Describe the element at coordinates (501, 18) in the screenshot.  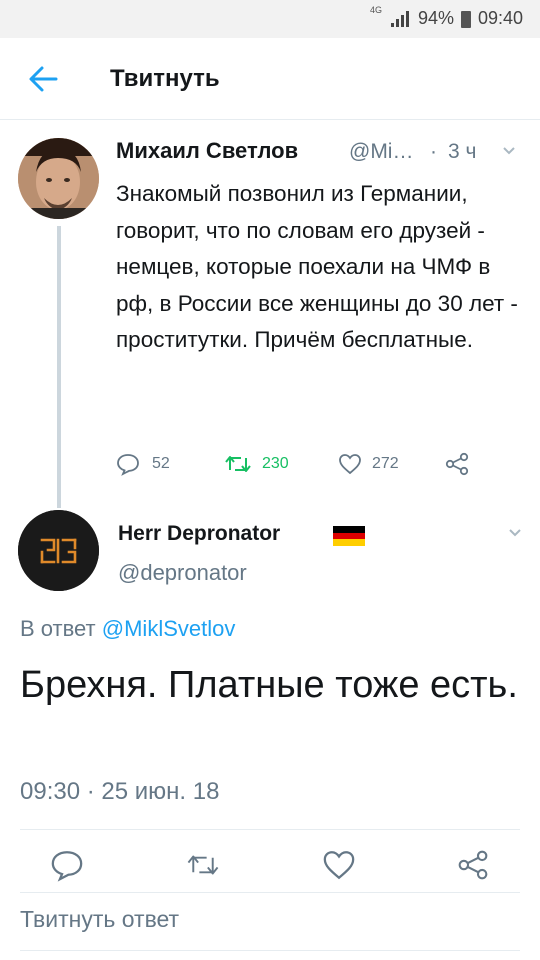
I see `status-time: 09:40` at that location.